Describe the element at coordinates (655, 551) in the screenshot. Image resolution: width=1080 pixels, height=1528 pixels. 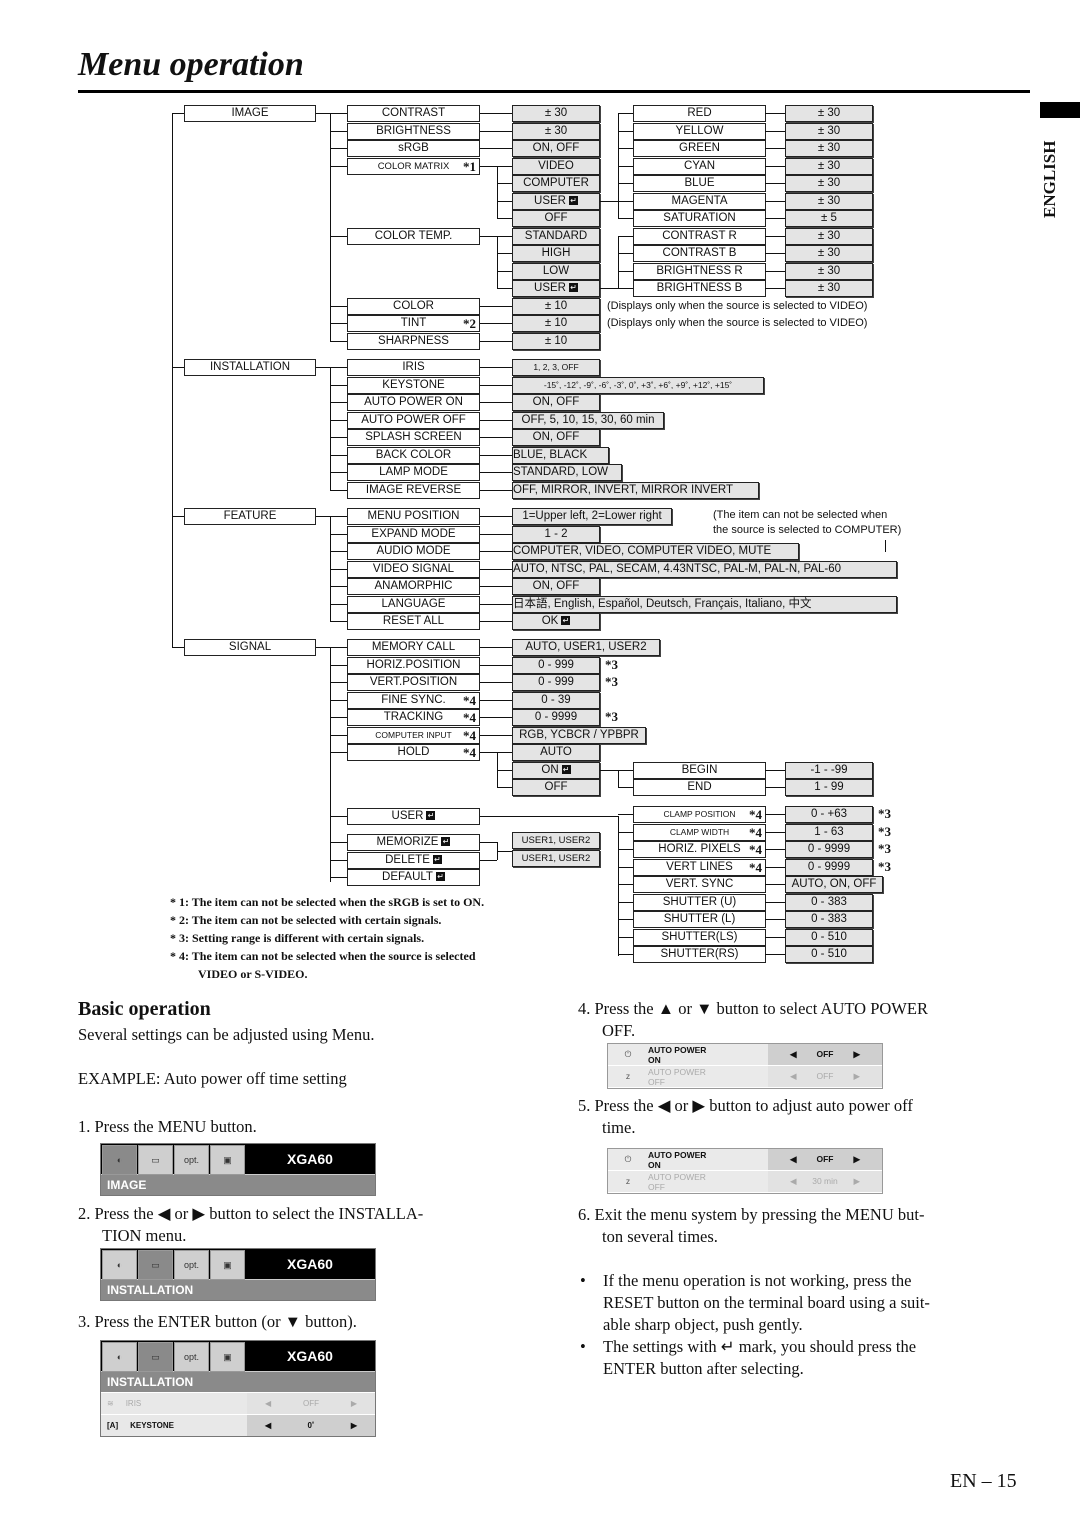
I see `option-value: COMPUTER, VIDEO, COMPUTER VIDEO, MUTE` at that location.